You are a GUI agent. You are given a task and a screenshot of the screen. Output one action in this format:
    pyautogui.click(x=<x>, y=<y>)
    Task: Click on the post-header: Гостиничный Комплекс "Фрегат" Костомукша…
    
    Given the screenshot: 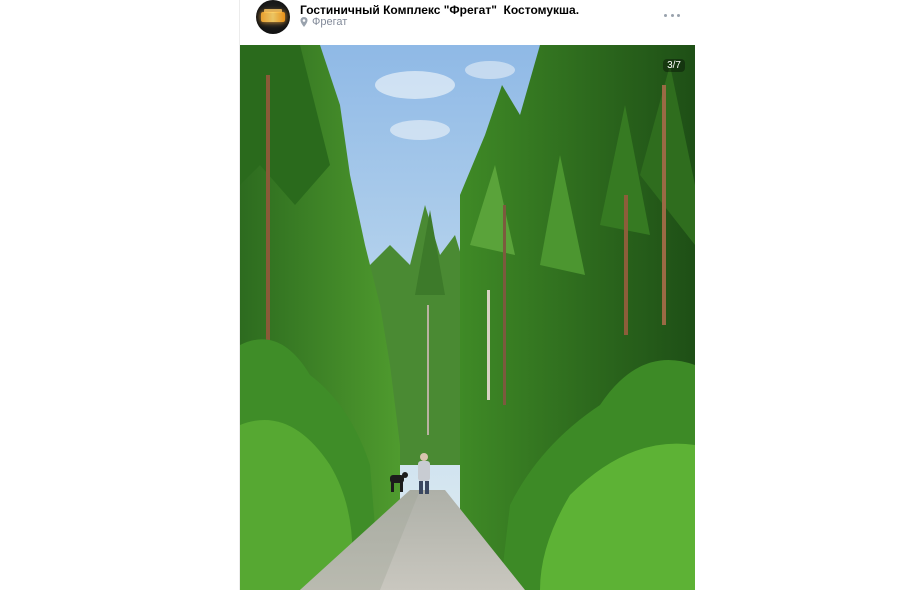 What is the action you would take?
    pyautogui.click(x=468, y=22)
    